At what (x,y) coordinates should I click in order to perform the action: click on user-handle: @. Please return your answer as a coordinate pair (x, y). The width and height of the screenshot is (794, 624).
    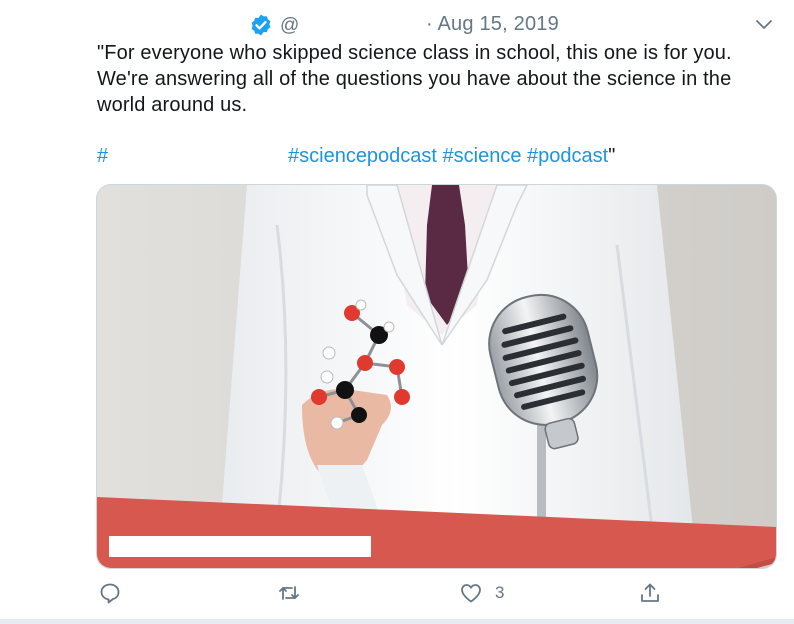
    Looking at the image, I should click on (289, 26).